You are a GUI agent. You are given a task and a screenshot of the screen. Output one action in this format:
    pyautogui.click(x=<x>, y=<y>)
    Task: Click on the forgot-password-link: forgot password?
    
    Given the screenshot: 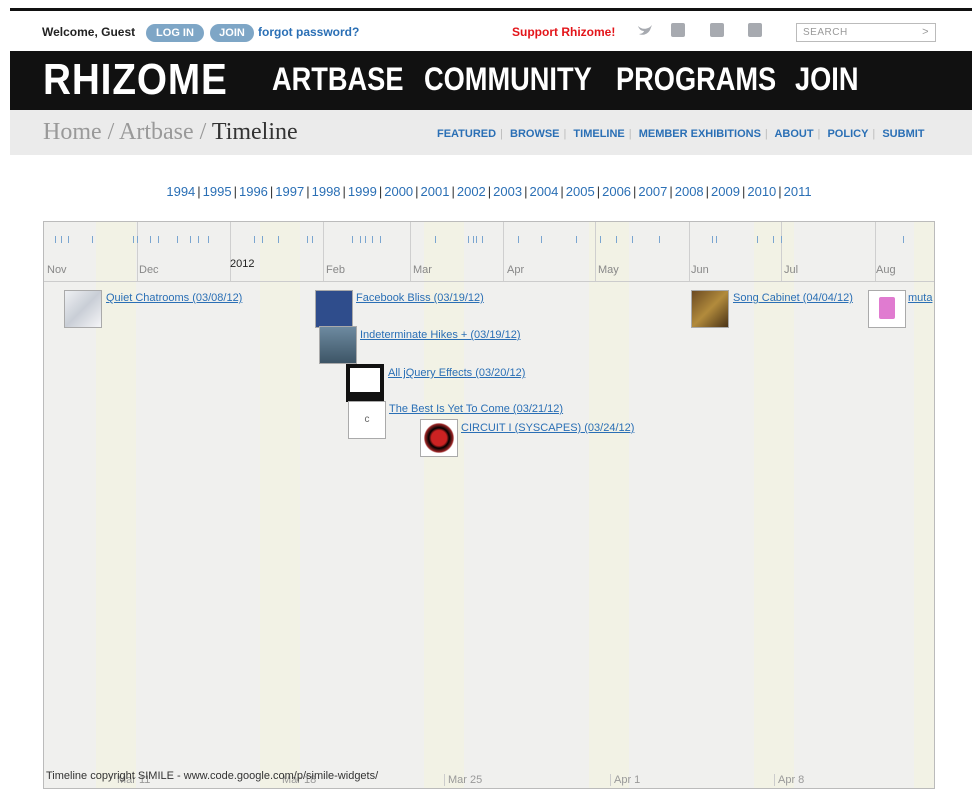 What is the action you would take?
    pyautogui.click(x=308, y=32)
    